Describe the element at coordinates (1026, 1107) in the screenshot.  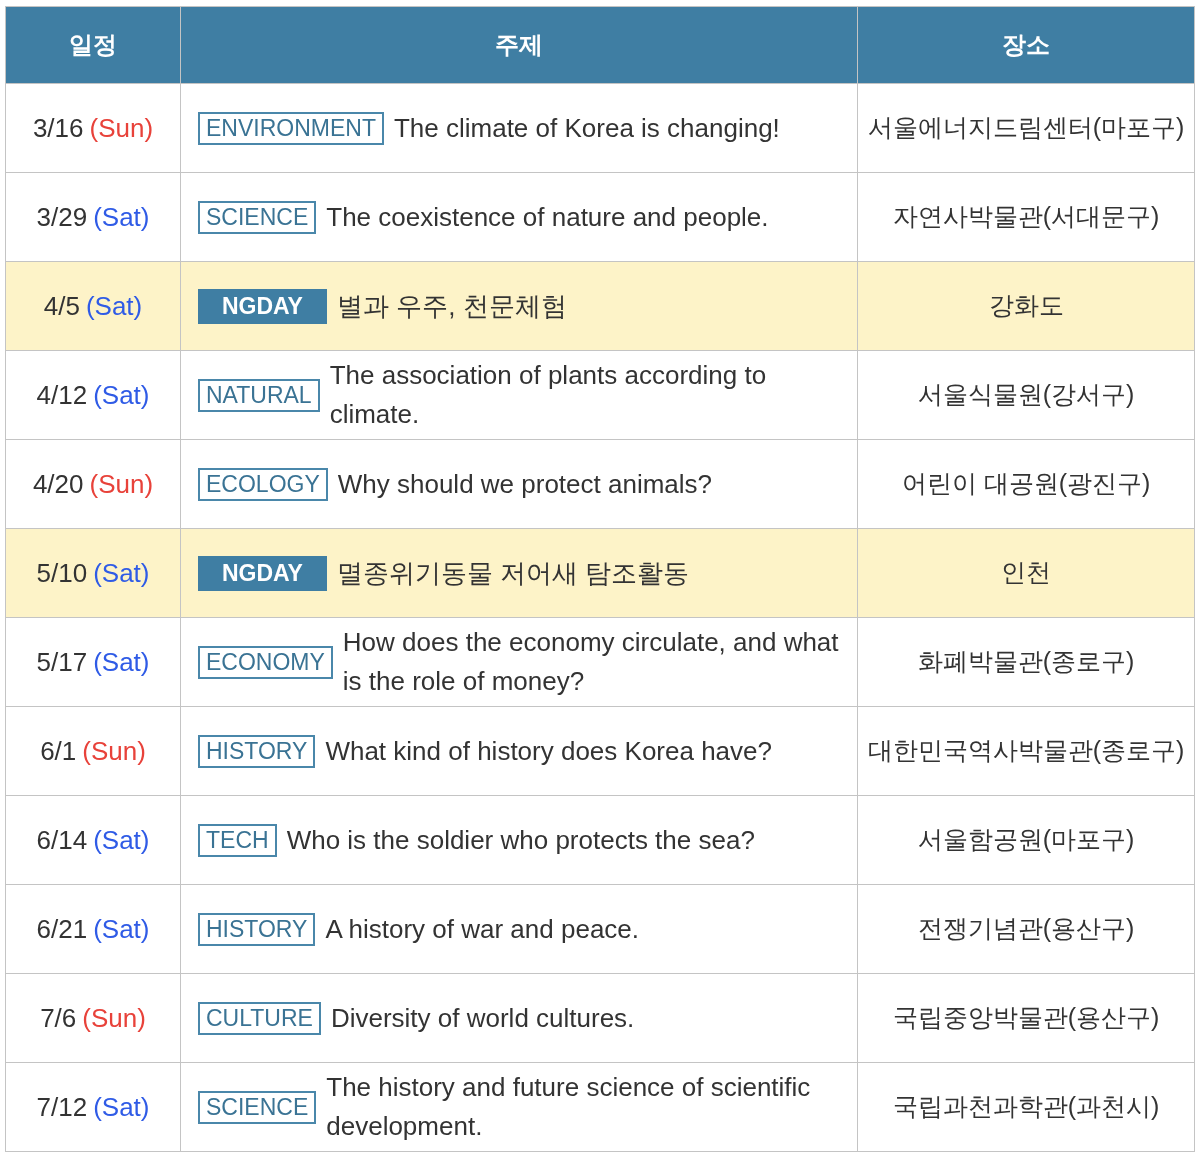
I see `place-text: 국립과천과학관(과천시)` at that location.